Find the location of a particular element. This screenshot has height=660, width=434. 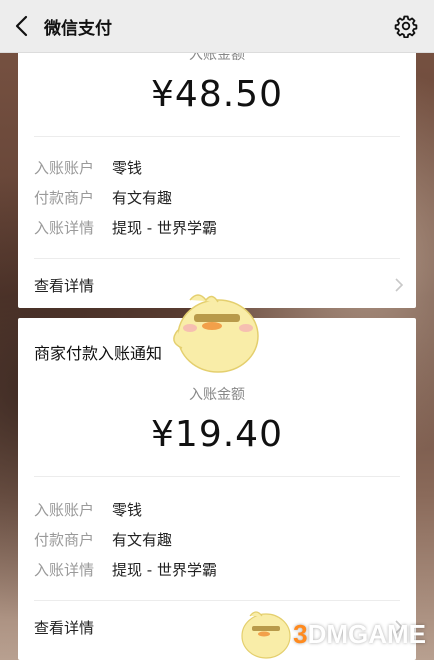

amount-label: 入账金额 is located at coordinates (217, 395).